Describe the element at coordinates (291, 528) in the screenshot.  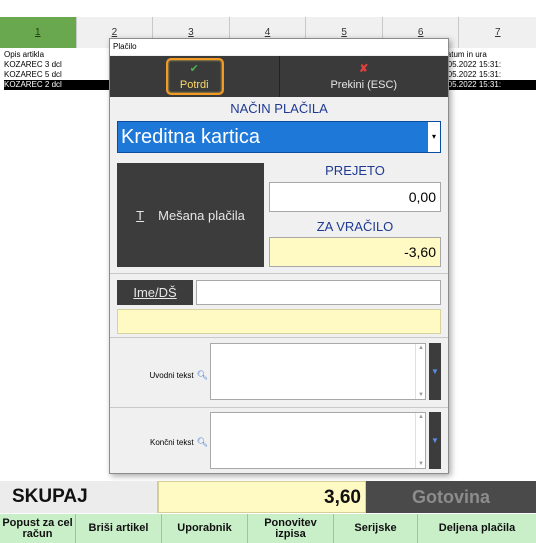
I see `reprint-button: Ponovitev izpisa` at that location.